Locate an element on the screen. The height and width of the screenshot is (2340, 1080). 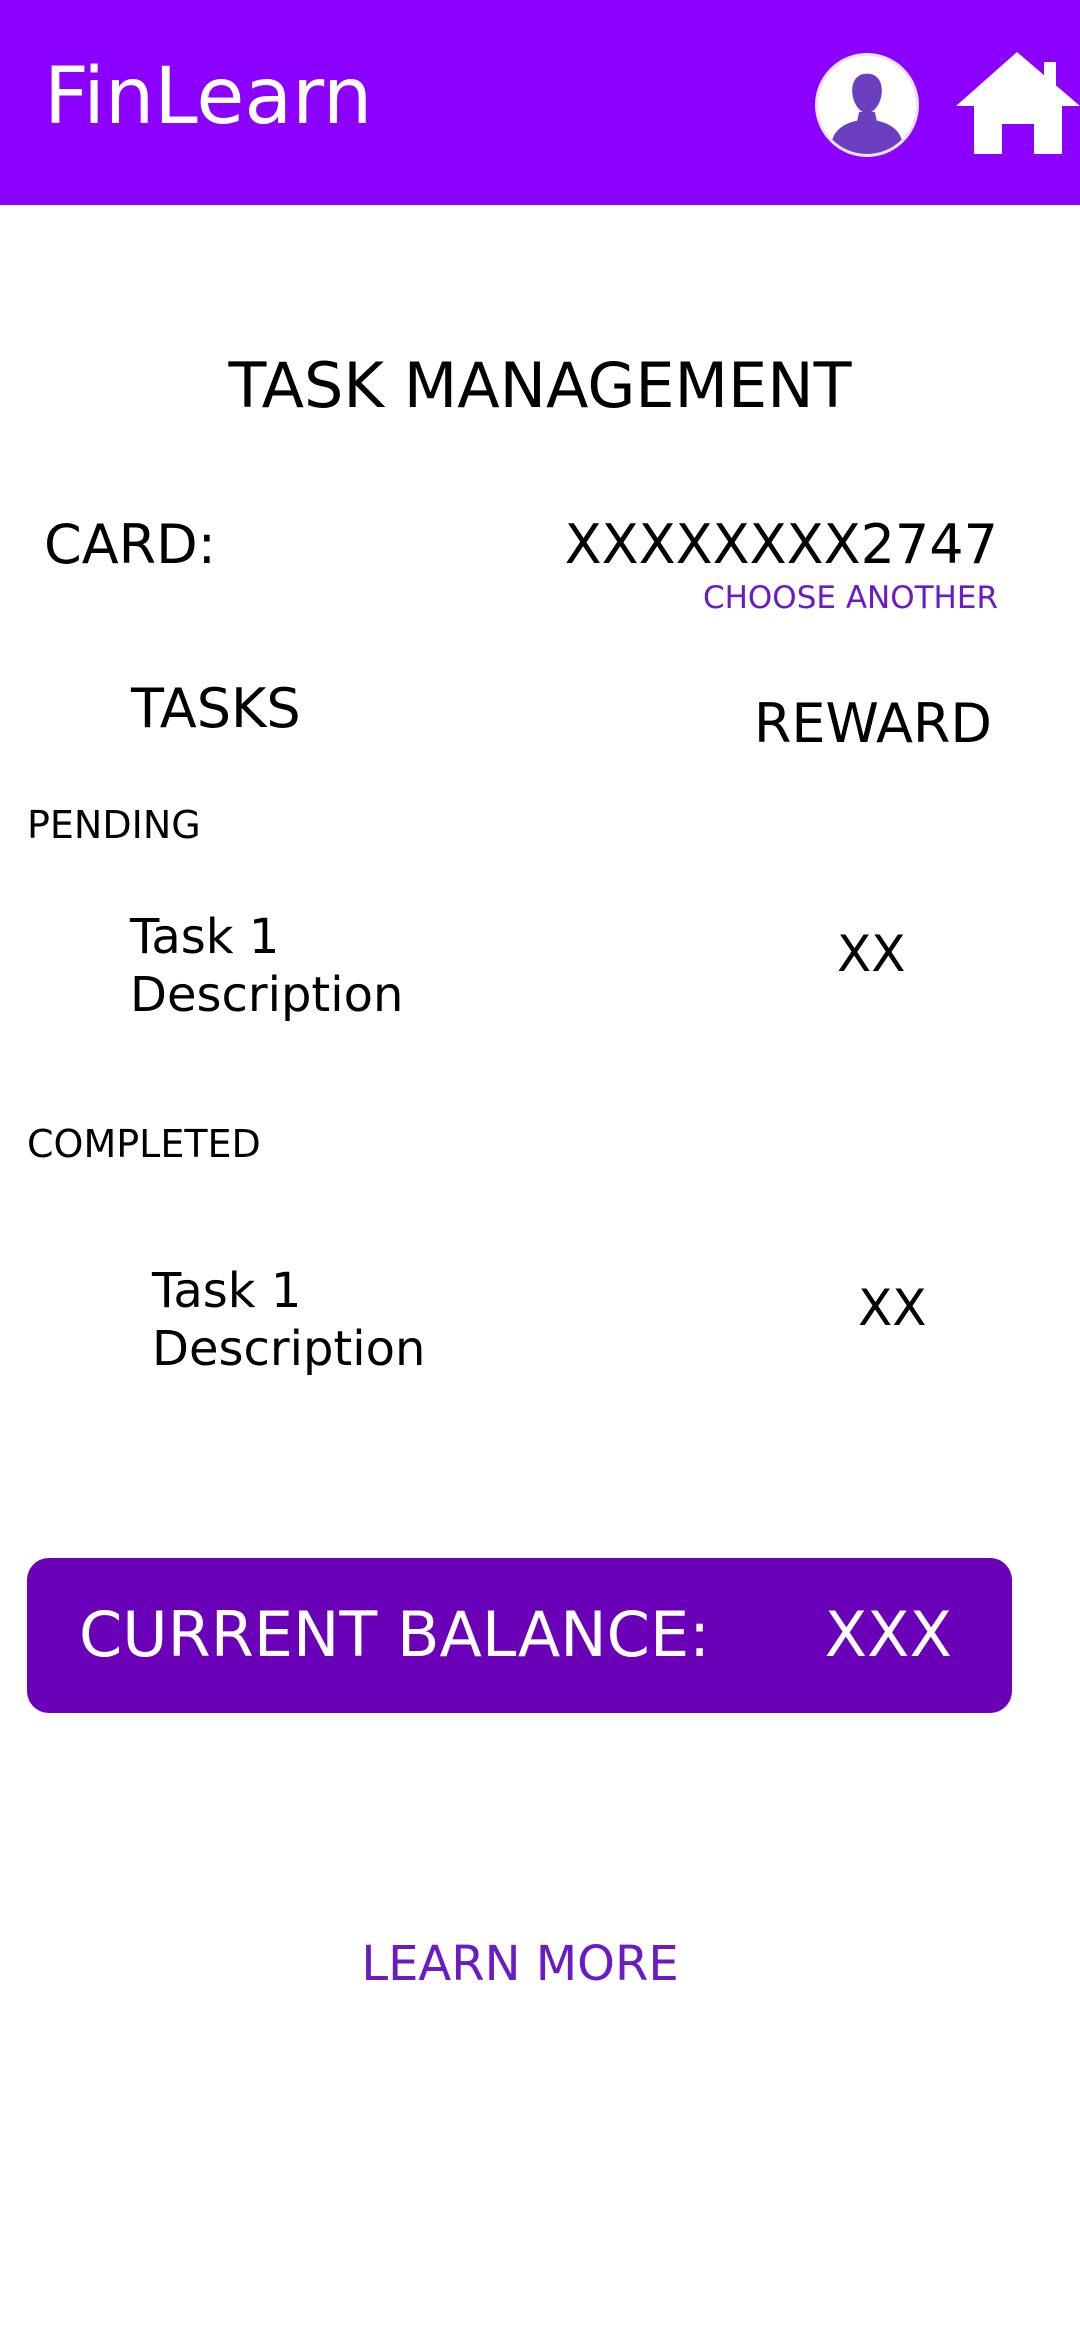
completed-section-label: COMPLETED is located at coordinates (144, 1144).